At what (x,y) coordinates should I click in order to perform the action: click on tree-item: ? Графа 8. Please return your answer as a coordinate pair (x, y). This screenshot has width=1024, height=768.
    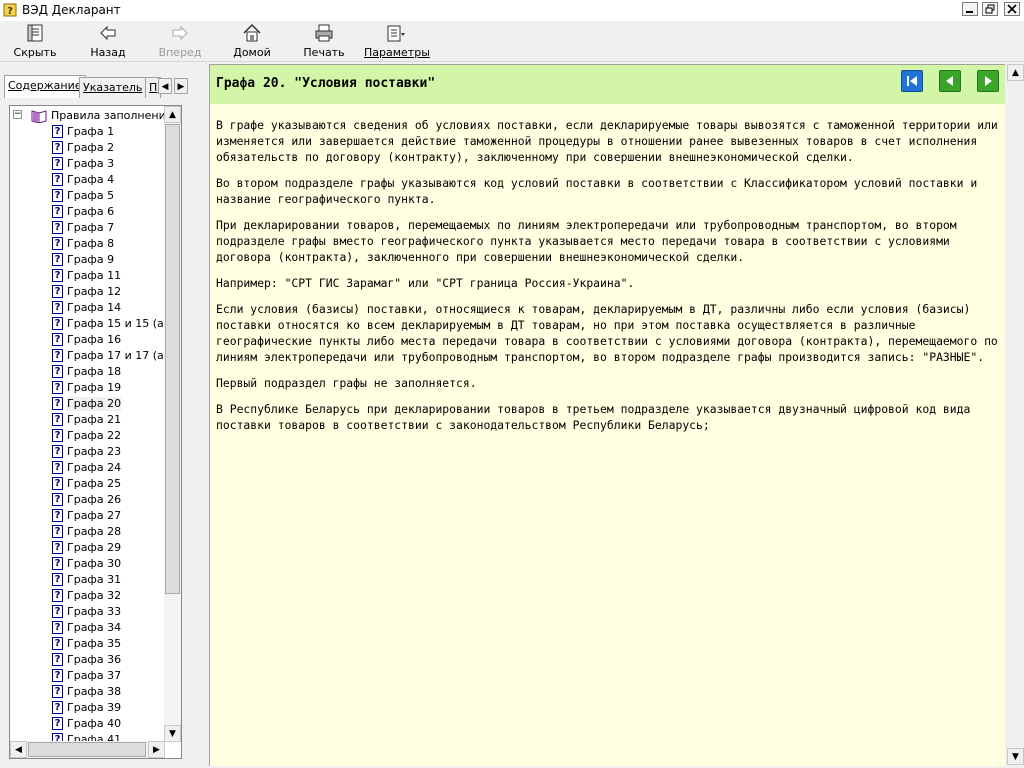
    Looking at the image, I should click on (83, 245).